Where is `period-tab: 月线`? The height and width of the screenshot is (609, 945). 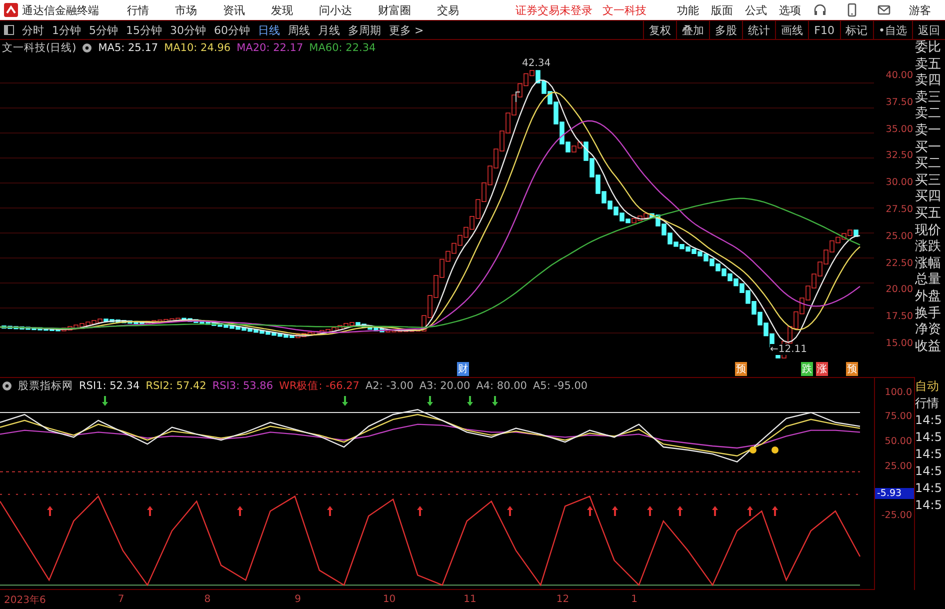
period-tab: 月线 is located at coordinates (329, 30).